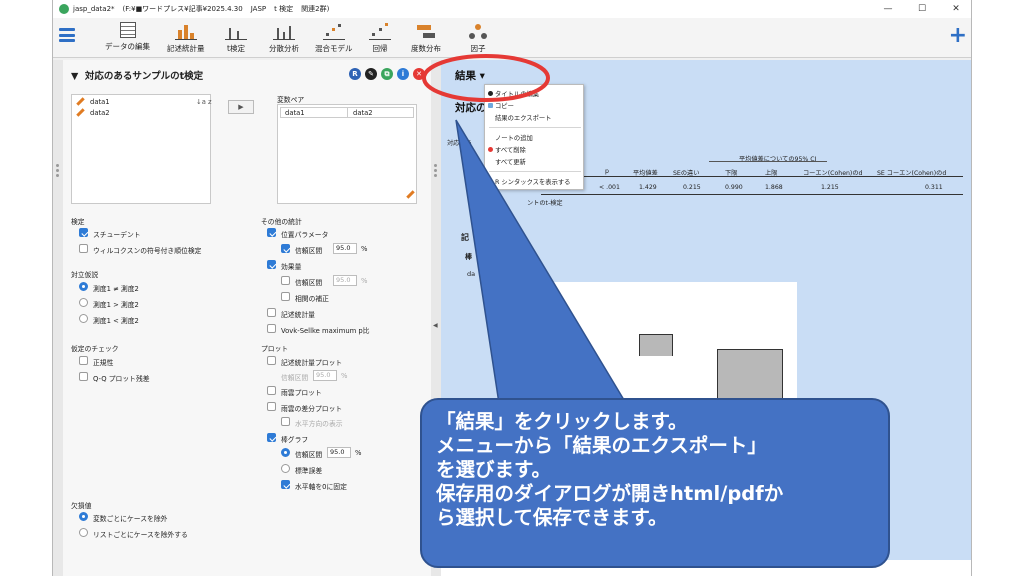 This screenshot has height=576, width=1024. Describe the element at coordinates (285, 248) in the screenshot. I see `location-ci-checkbox` at that location.